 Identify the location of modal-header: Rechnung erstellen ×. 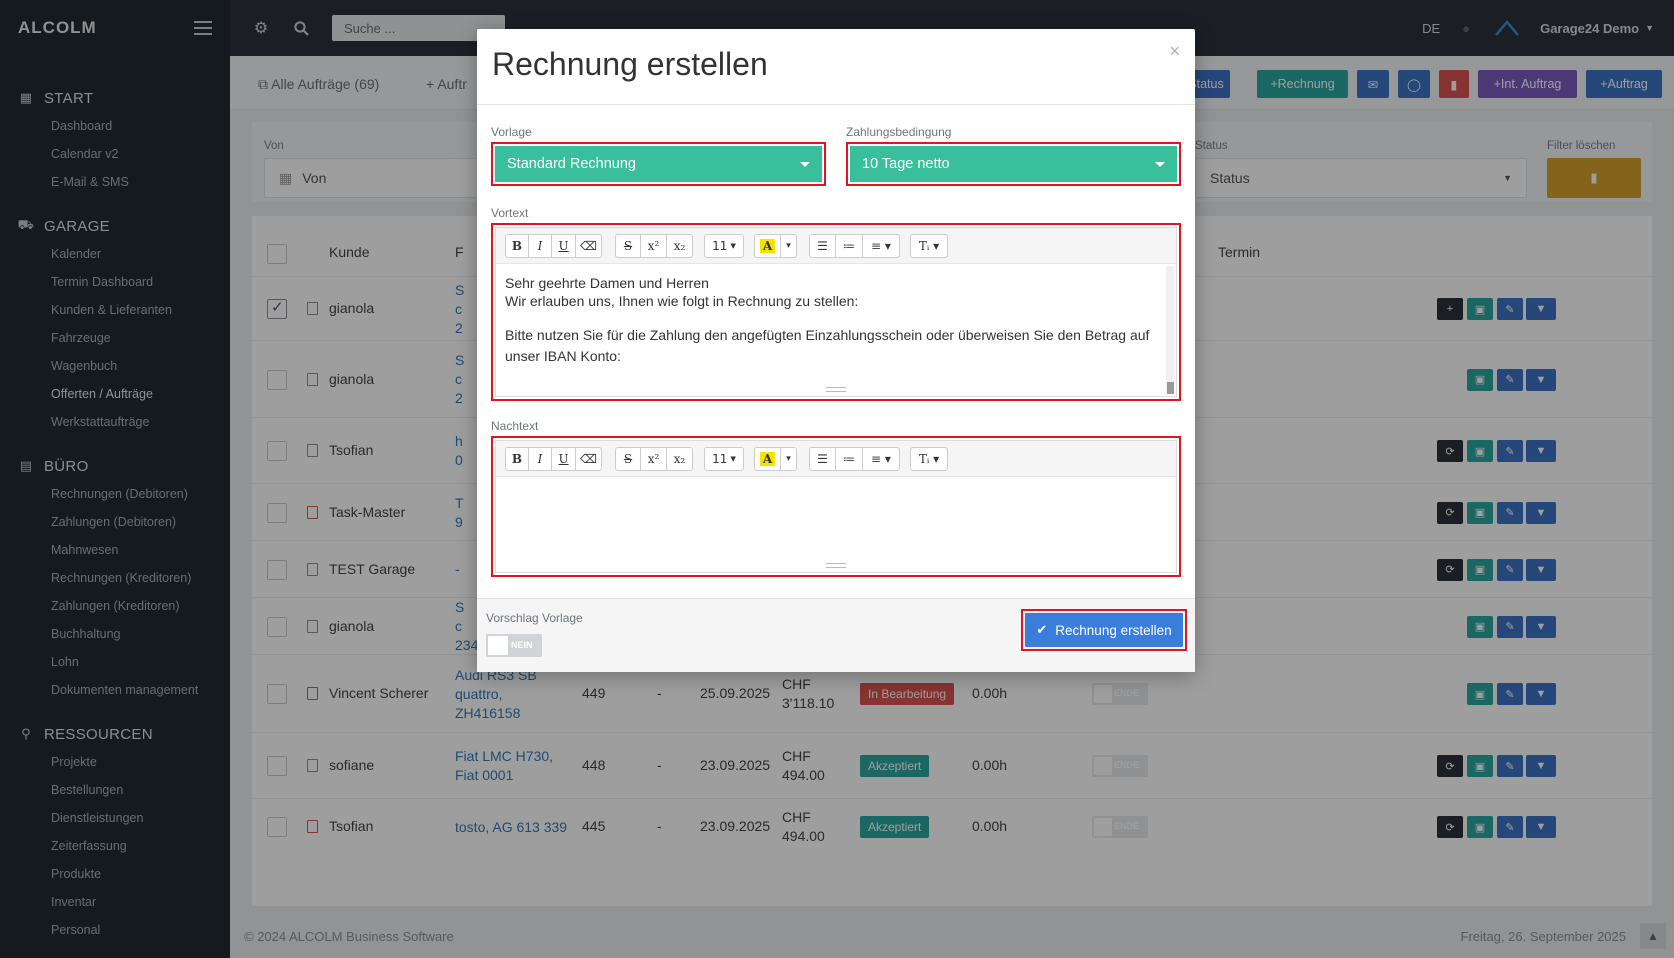
(836, 67).